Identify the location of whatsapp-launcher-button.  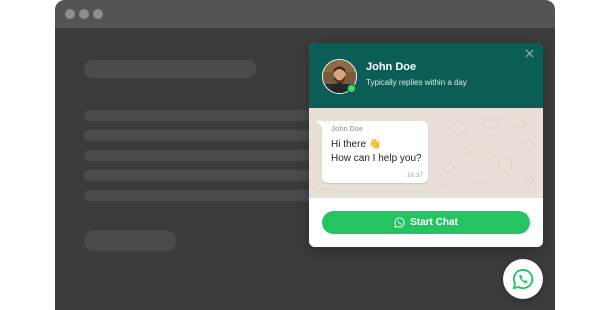
(523, 279).